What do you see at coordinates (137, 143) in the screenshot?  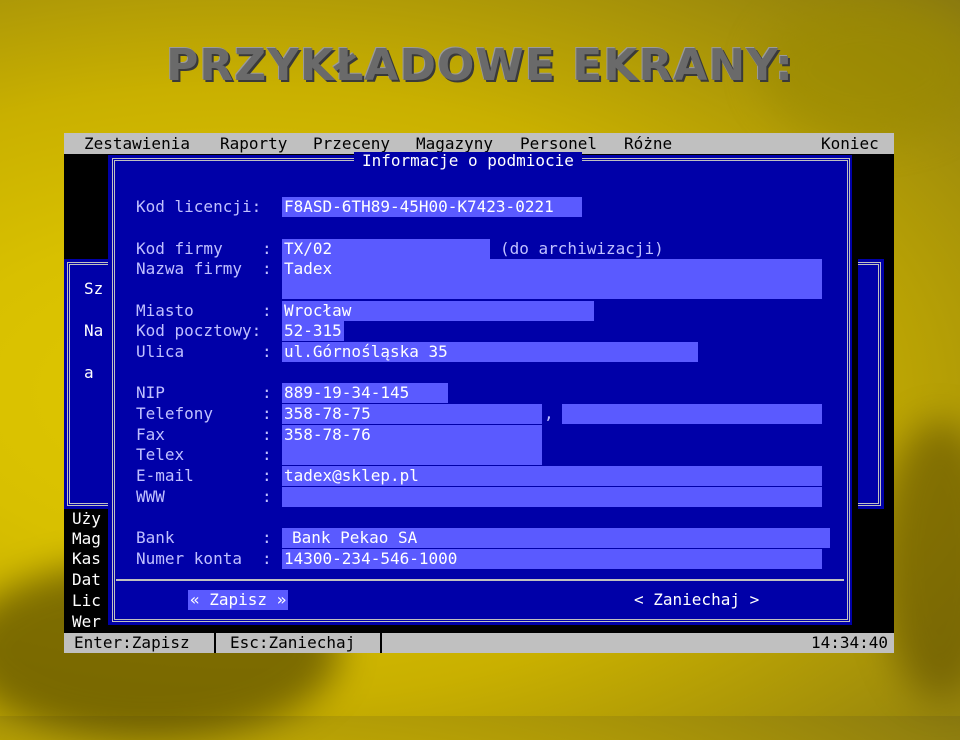 I see `menu-zestawienia: Zestawienia` at bounding box center [137, 143].